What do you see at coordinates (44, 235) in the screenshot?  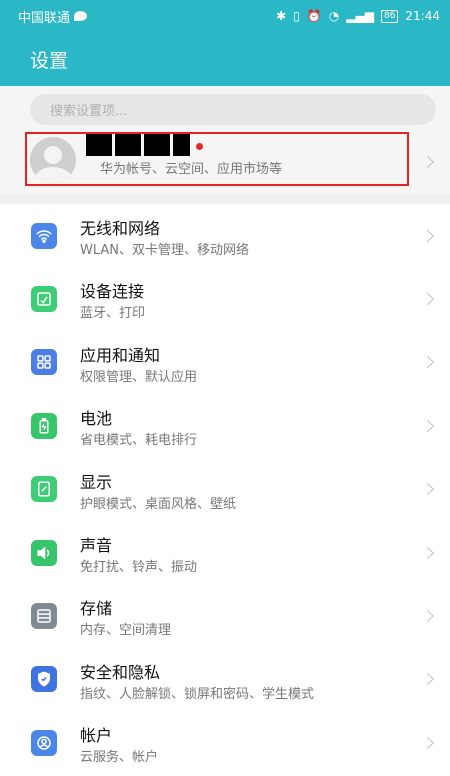 I see `wifi-icon` at bounding box center [44, 235].